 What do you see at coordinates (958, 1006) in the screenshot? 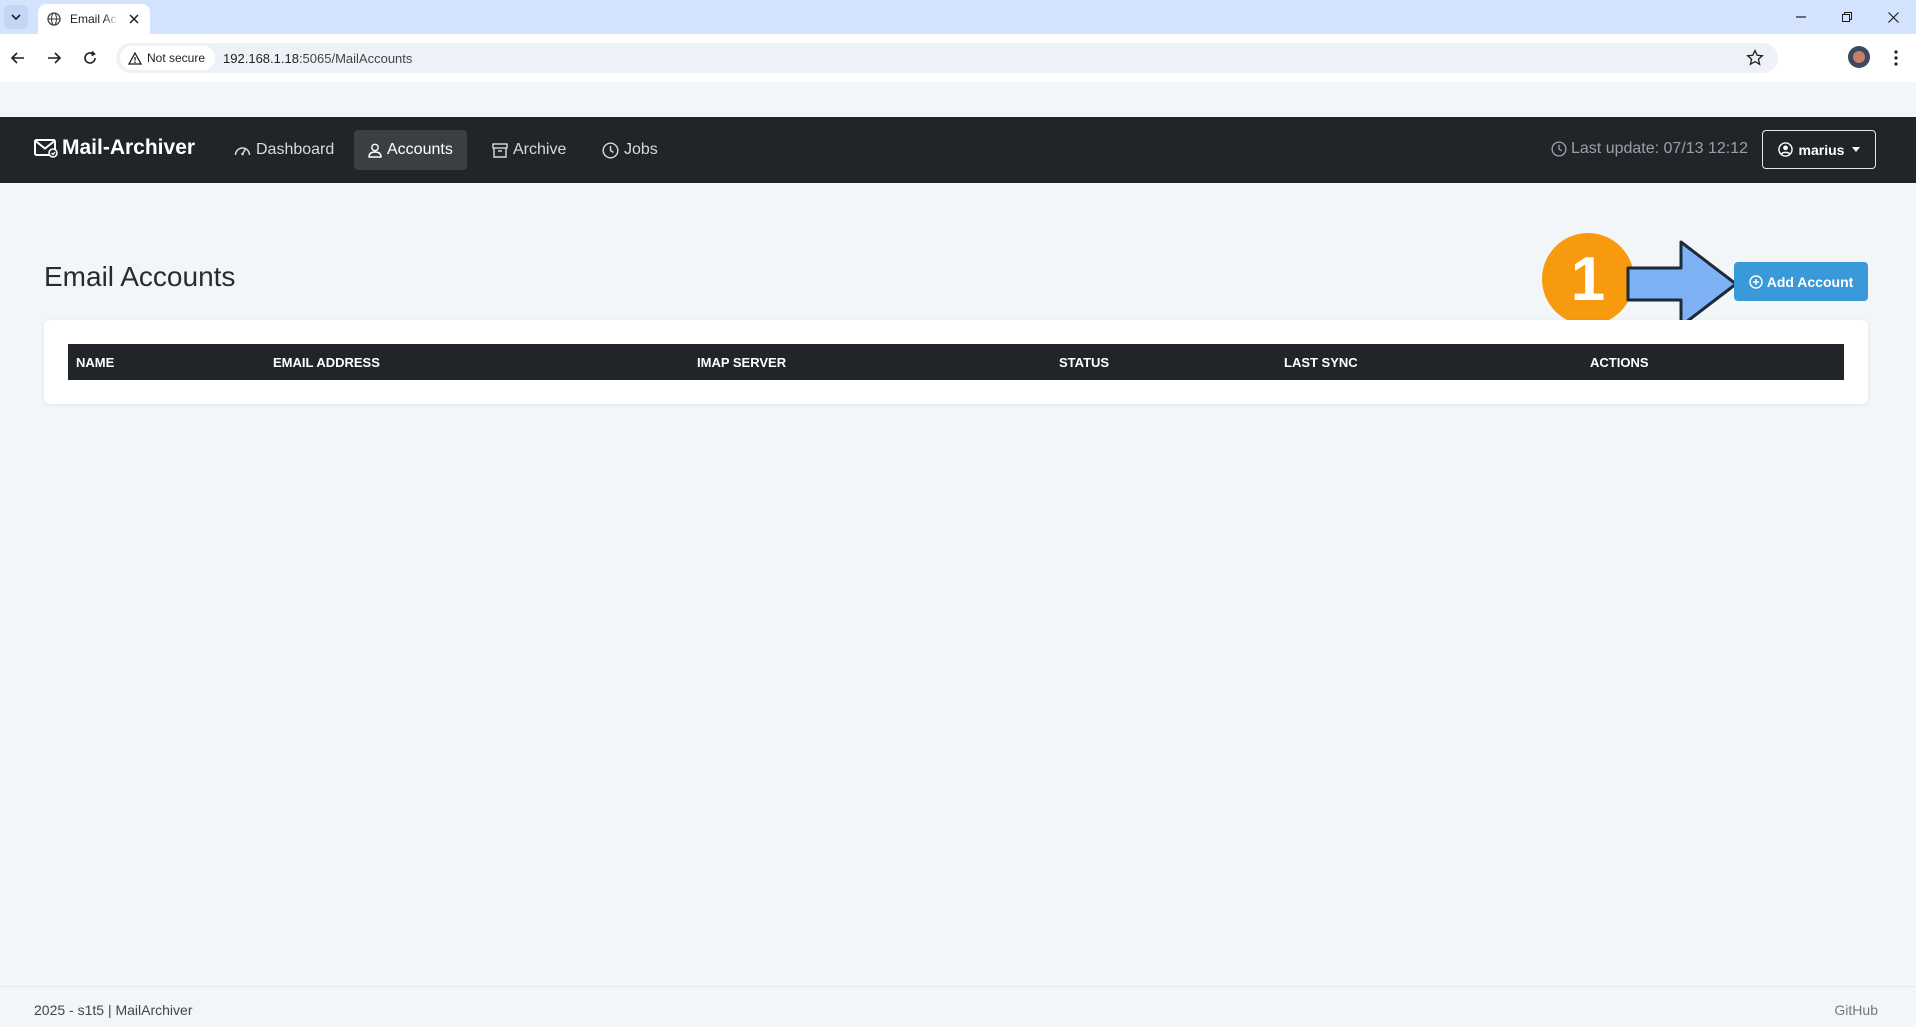
I see `page-footer: 2025 - s1t5 | MailArchiver GitHub` at bounding box center [958, 1006].